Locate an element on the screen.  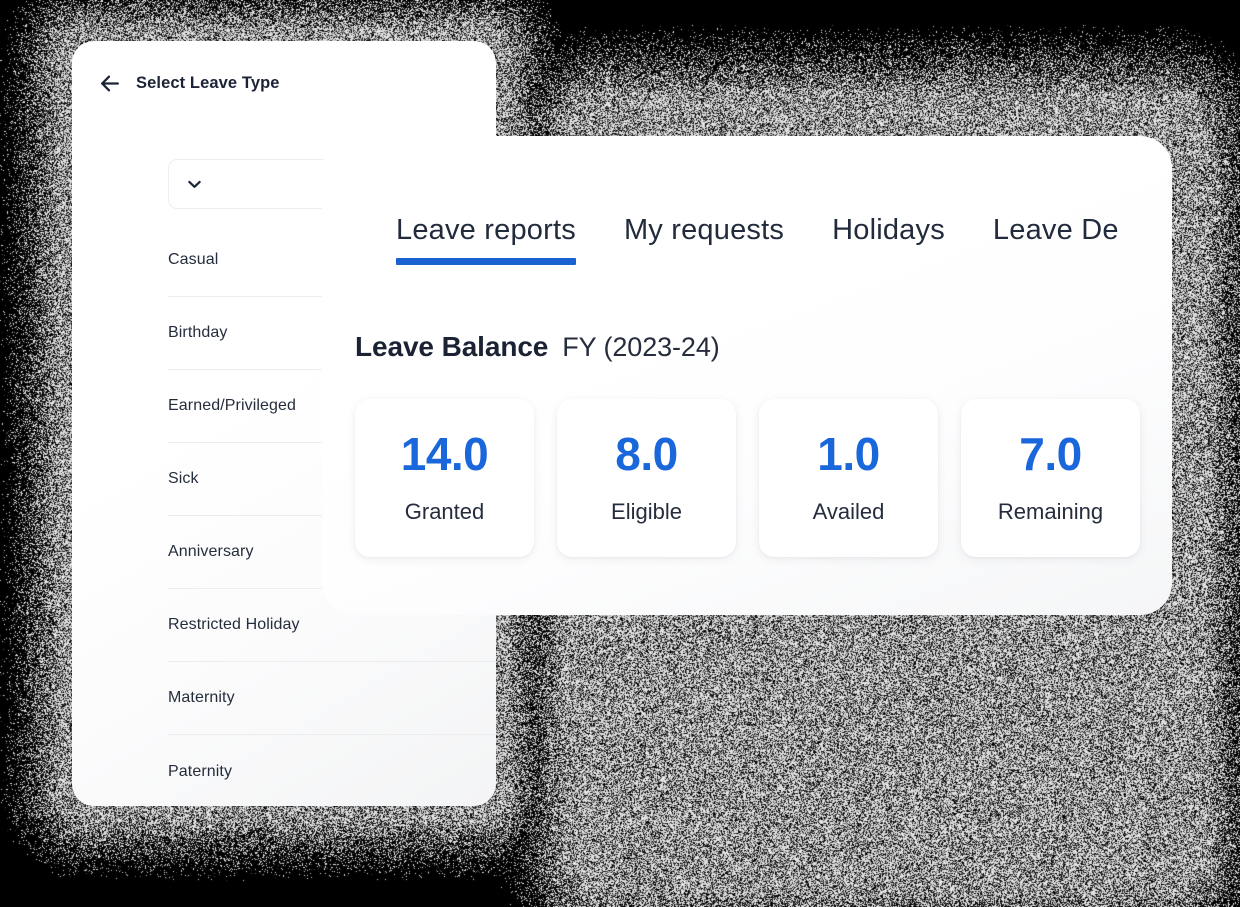
tab-leave-reports: Leave reports is located at coordinates (486, 239).